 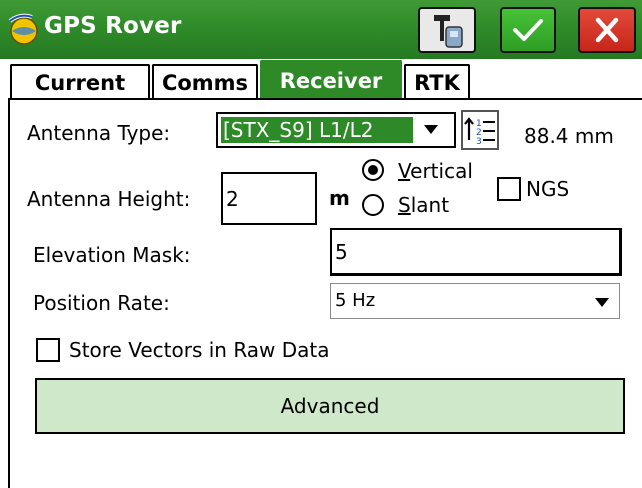 I want to click on antenna-type-value: [STX_S9] L1/L2, so click(x=317, y=130).